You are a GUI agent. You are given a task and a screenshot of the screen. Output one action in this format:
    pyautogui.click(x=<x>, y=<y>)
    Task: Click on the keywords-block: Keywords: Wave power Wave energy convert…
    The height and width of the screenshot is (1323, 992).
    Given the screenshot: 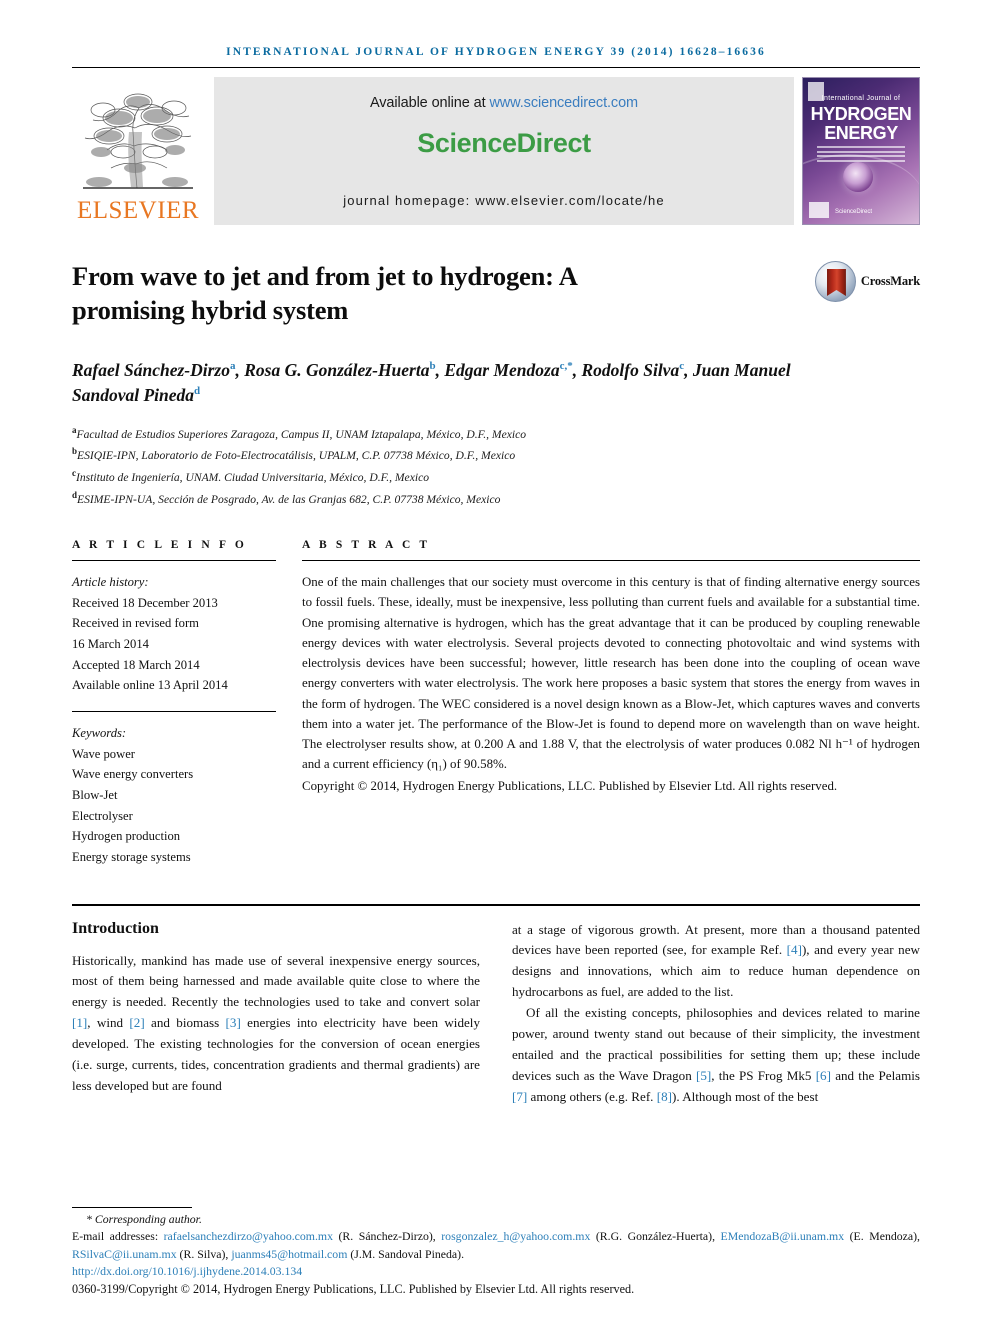 What is the action you would take?
    pyautogui.click(x=174, y=795)
    